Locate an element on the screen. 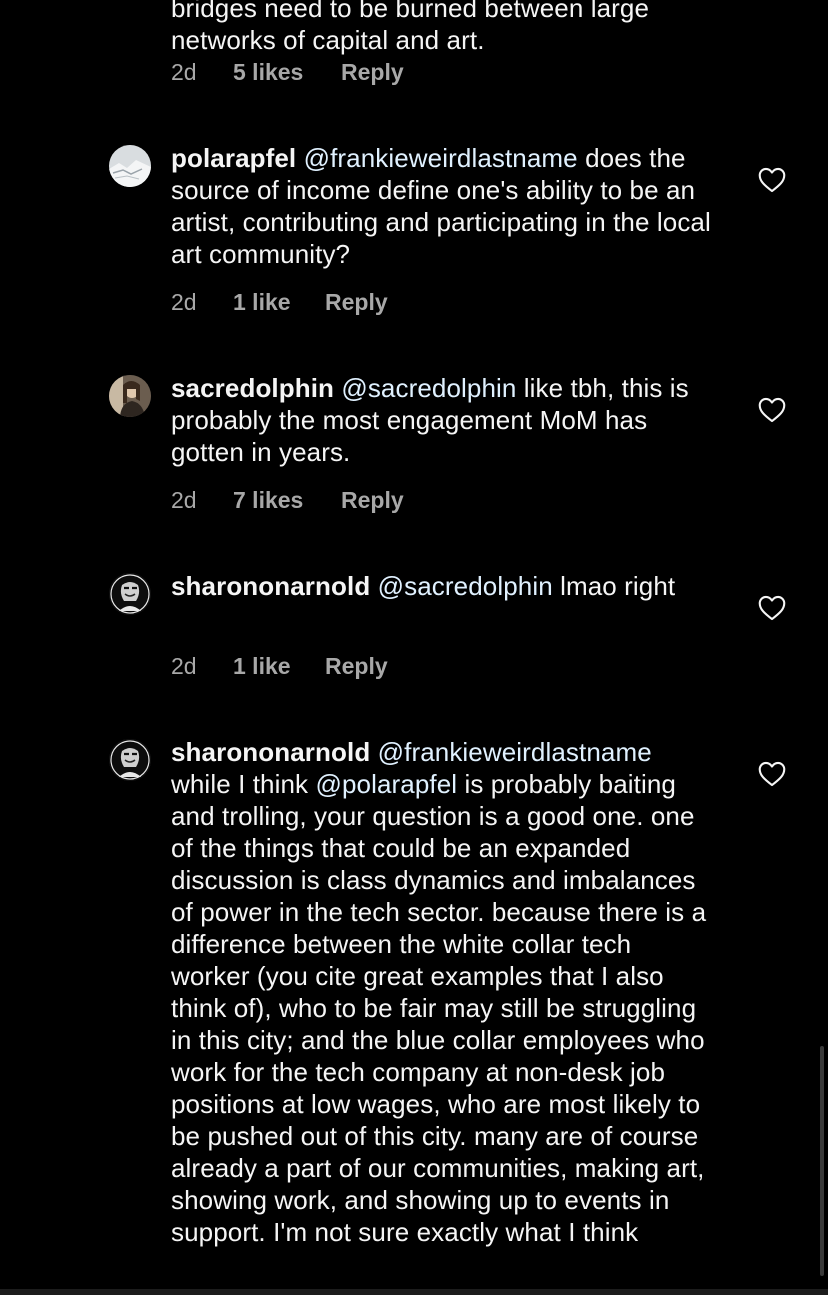  comment-mention: @polarapfel is located at coordinates (386, 784).